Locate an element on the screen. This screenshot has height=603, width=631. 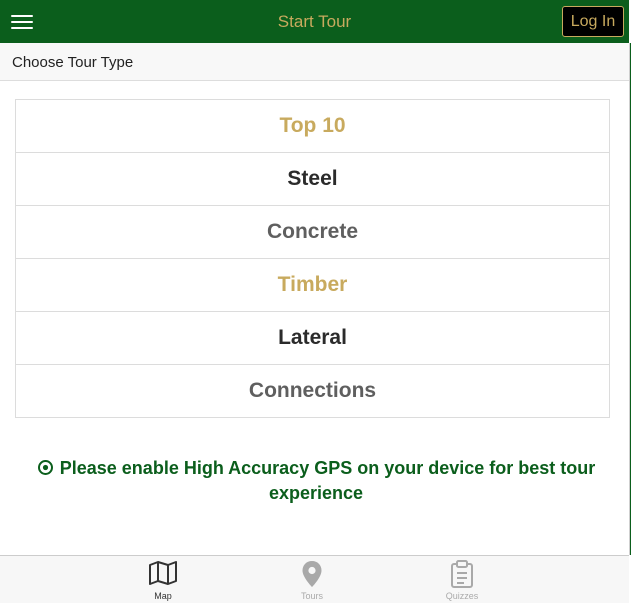
tour-item-timber: Timber is located at coordinates (312, 285).